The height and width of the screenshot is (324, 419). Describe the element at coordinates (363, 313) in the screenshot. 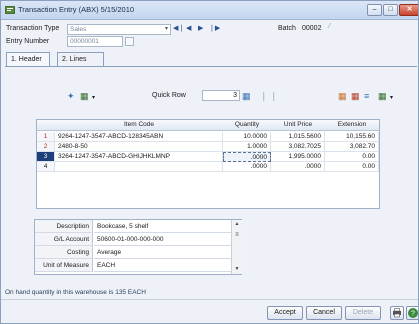

I see `delete-button: Delete` at that location.